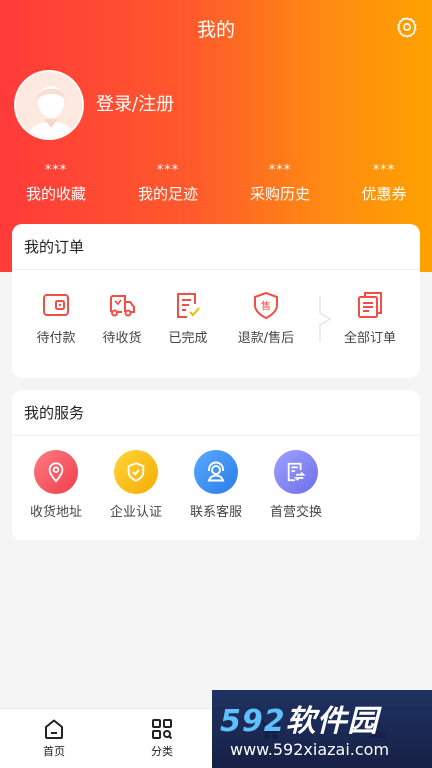 This screenshot has height=768, width=432. I want to click on page-title: 我的, so click(215, 30).